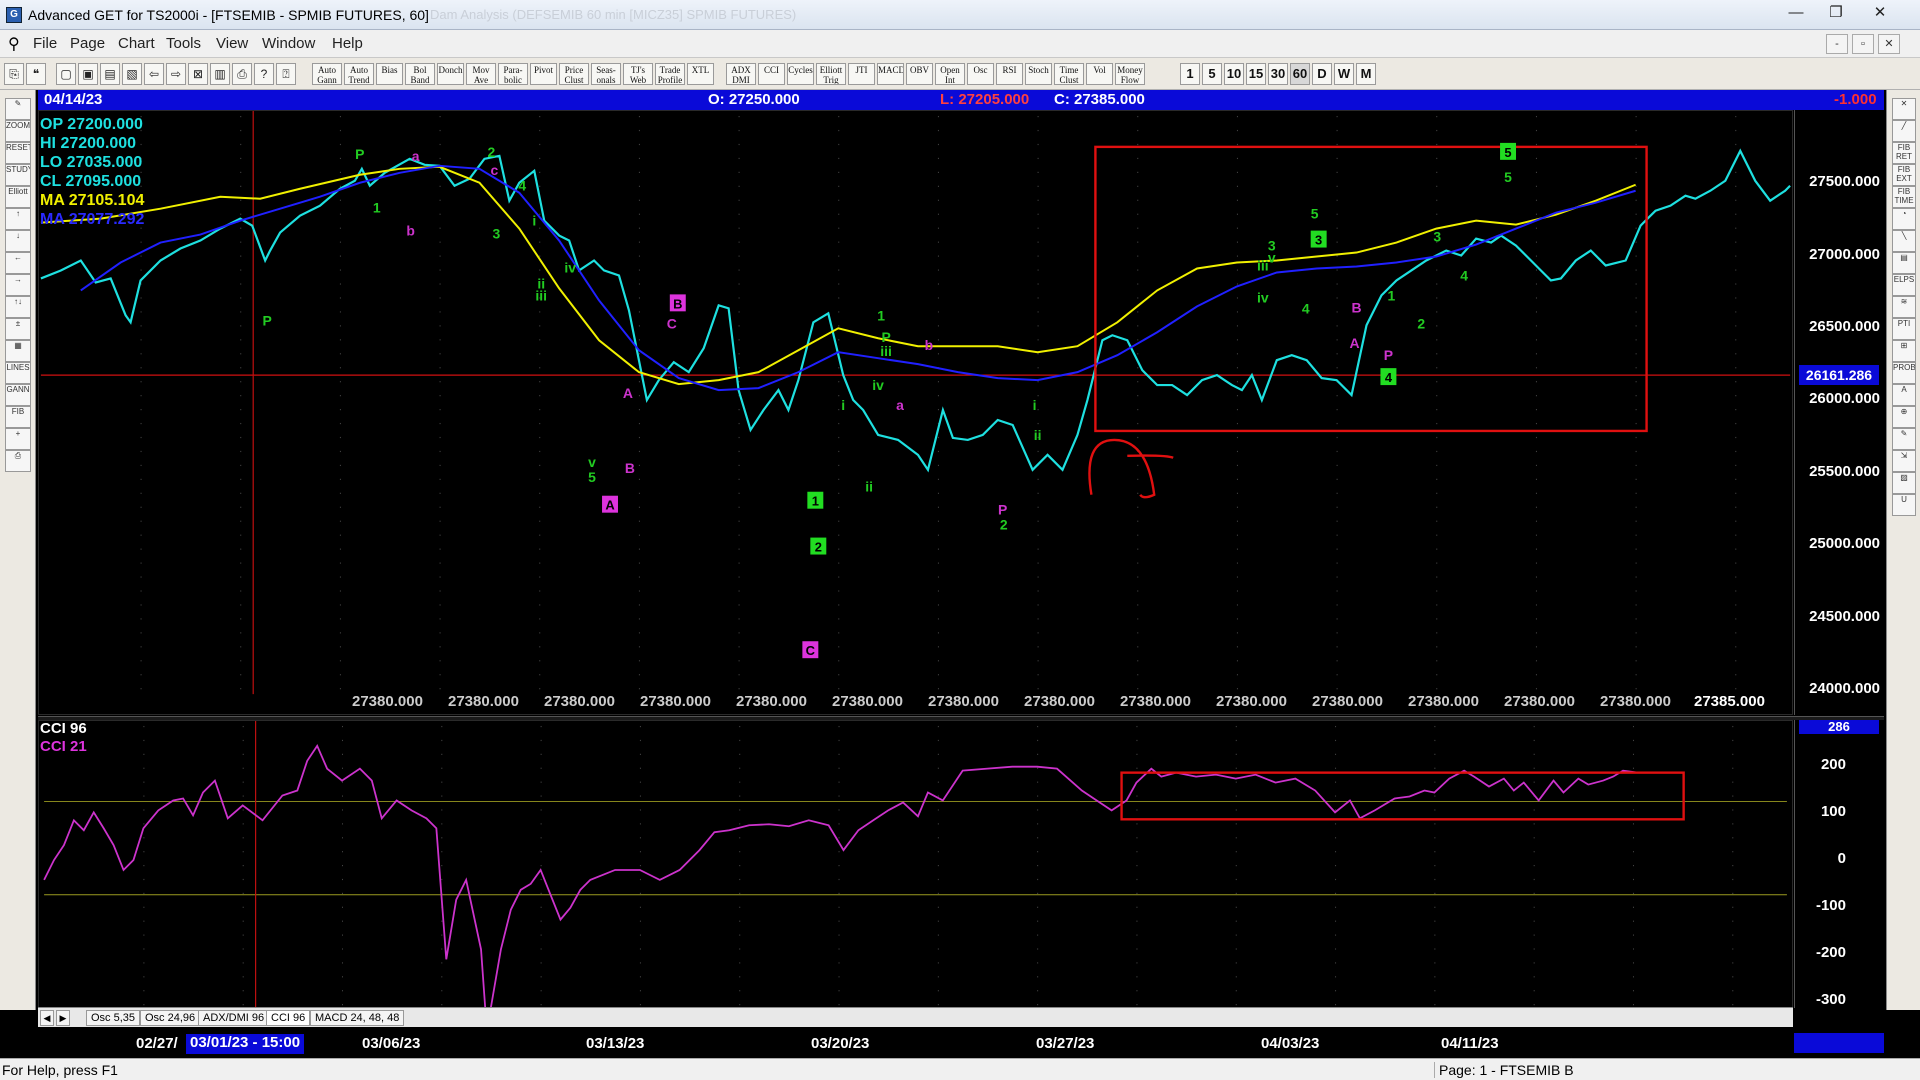  Describe the element at coordinates (18, 219) in the screenshot. I see `left-tool-5: ↑` at that location.